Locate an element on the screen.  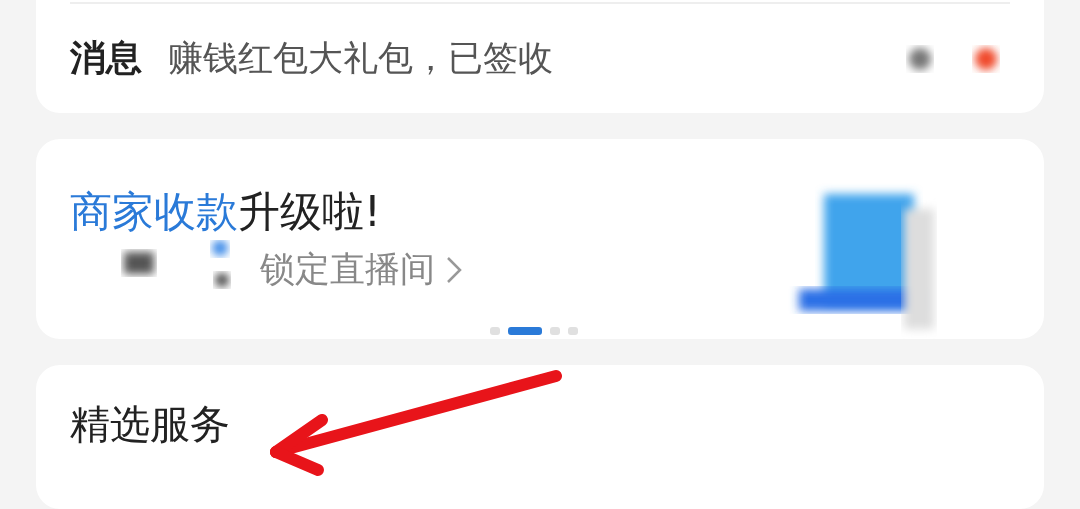
banner-title-highlight: 商家收款 is located at coordinates (154, 212).